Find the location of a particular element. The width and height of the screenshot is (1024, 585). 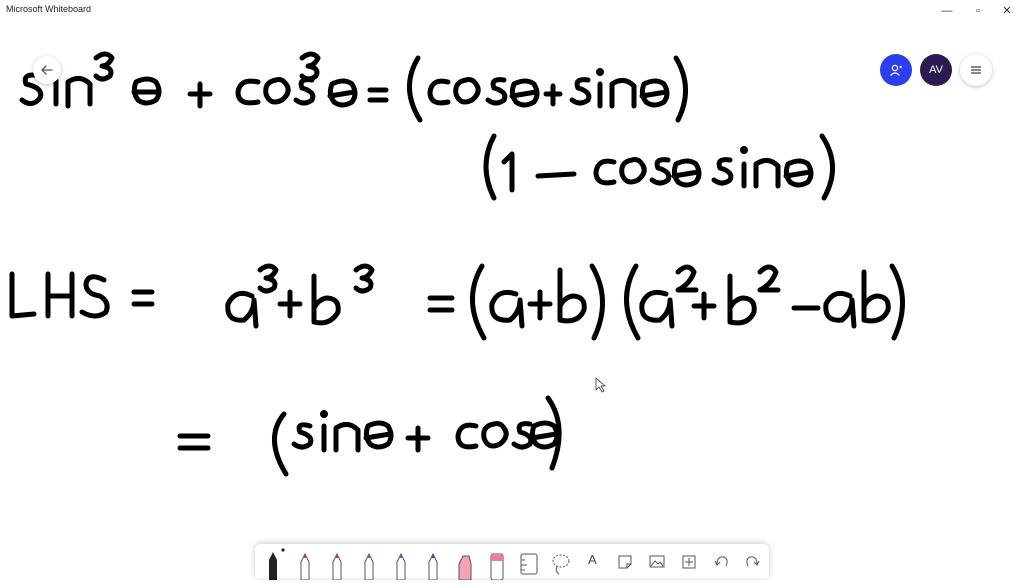

sticky-note-tool is located at coordinates (625, 561).